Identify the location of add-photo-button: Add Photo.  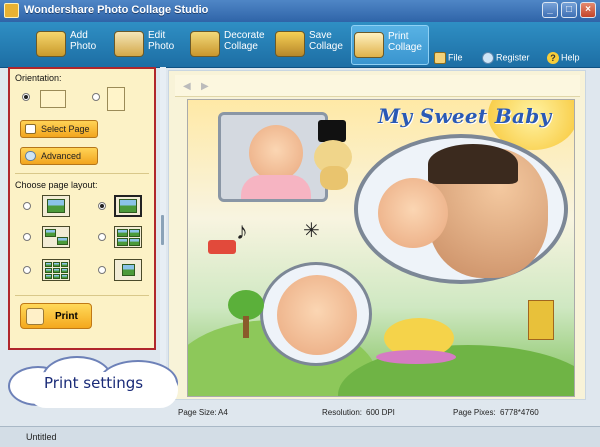
(73, 45).